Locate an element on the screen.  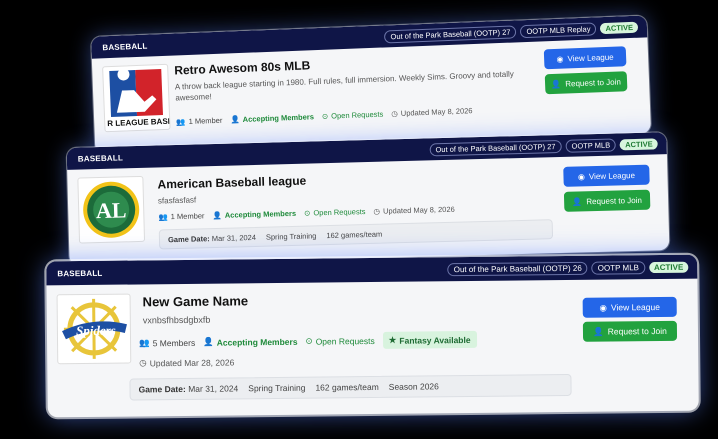
updated-date: ◷ Updated Mar 28, 2026 is located at coordinates (187, 362).